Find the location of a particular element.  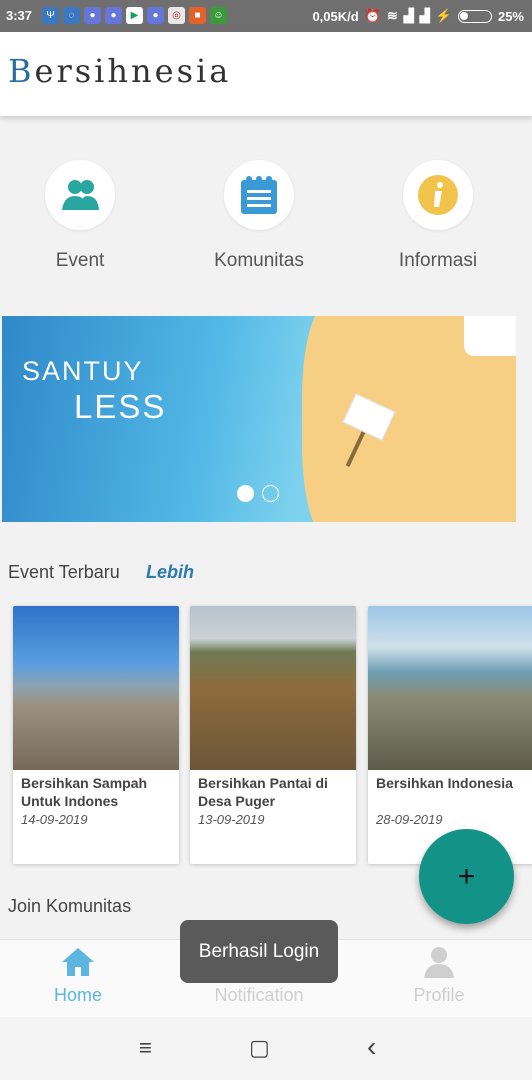

event-section-title: Event Terbaru is located at coordinates (64, 572).